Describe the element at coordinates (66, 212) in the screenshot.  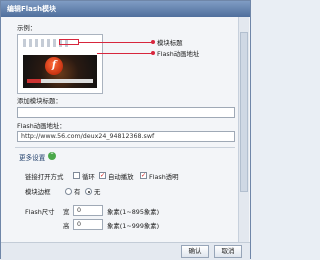
I see `width-label: 宽` at that location.